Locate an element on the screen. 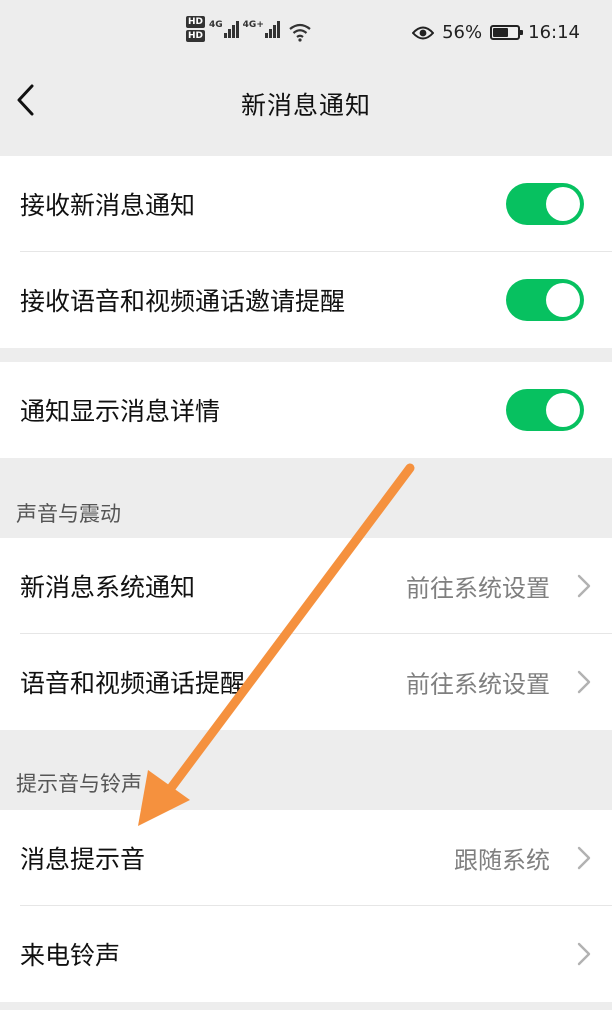 This screenshot has width=612, height=1010. status-bar-right: 56% 16:14 is located at coordinates (496, 32).